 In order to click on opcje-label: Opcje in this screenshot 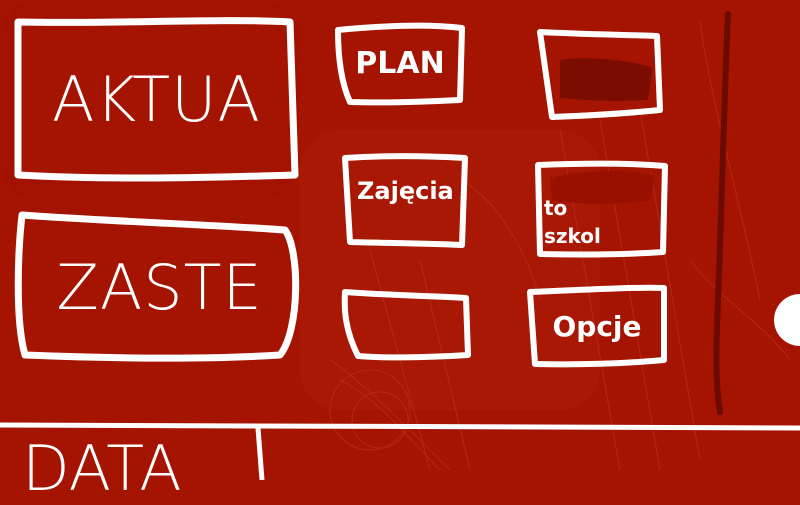, I will do `click(597, 326)`.